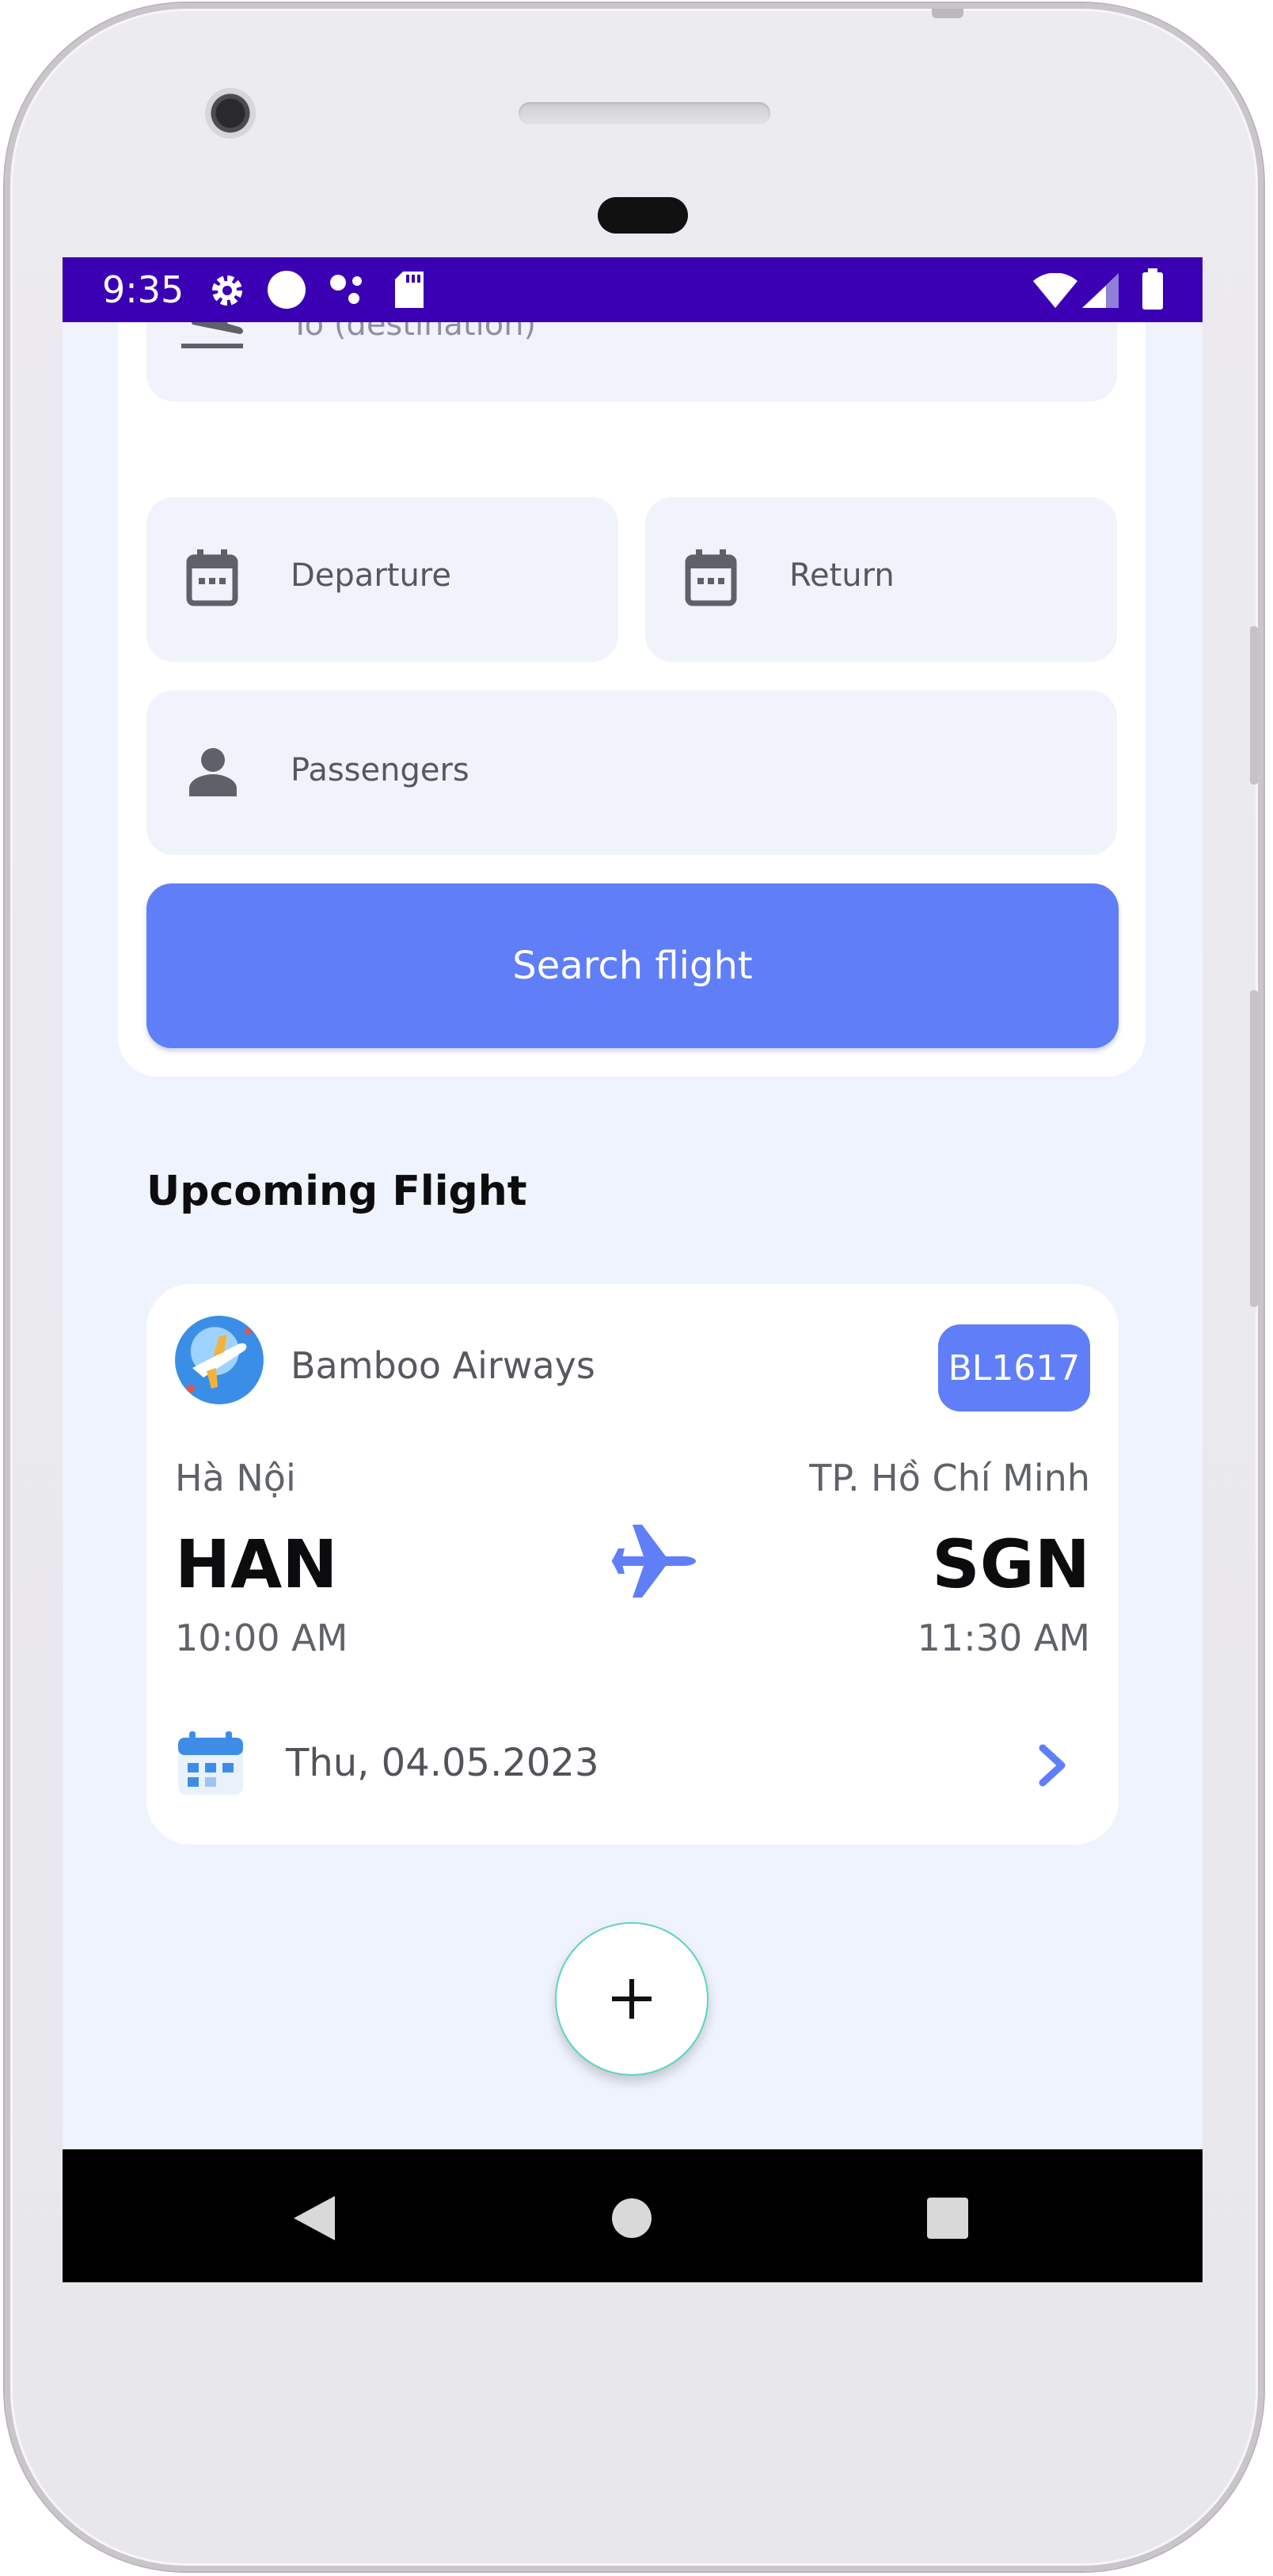  Describe the element at coordinates (653, 1563) in the screenshot. I see `airplane-icon` at that location.